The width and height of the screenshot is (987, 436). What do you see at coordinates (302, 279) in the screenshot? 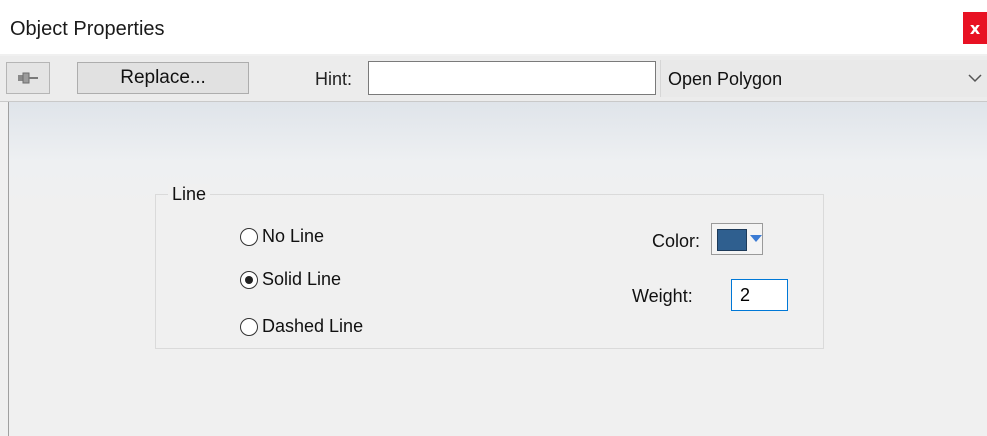
I see `radio-label: Solid Line` at bounding box center [302, 279].